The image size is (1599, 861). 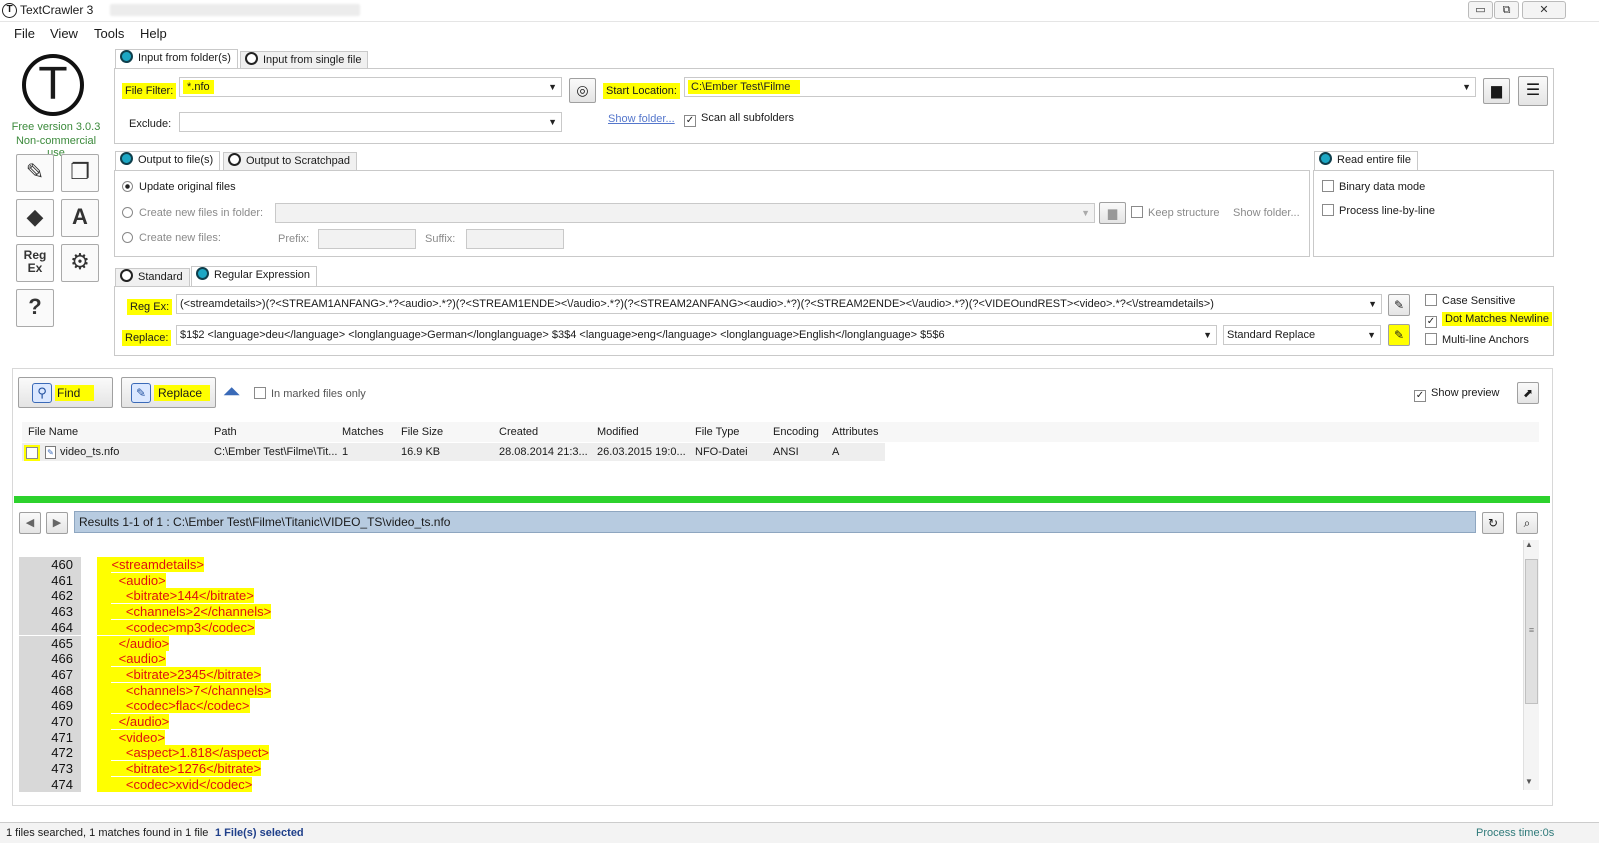 What do you see at coordinates (171, 238) in the screenshot?
I see `create-new-radio: Create new files:` at bounding box center [171, 238].